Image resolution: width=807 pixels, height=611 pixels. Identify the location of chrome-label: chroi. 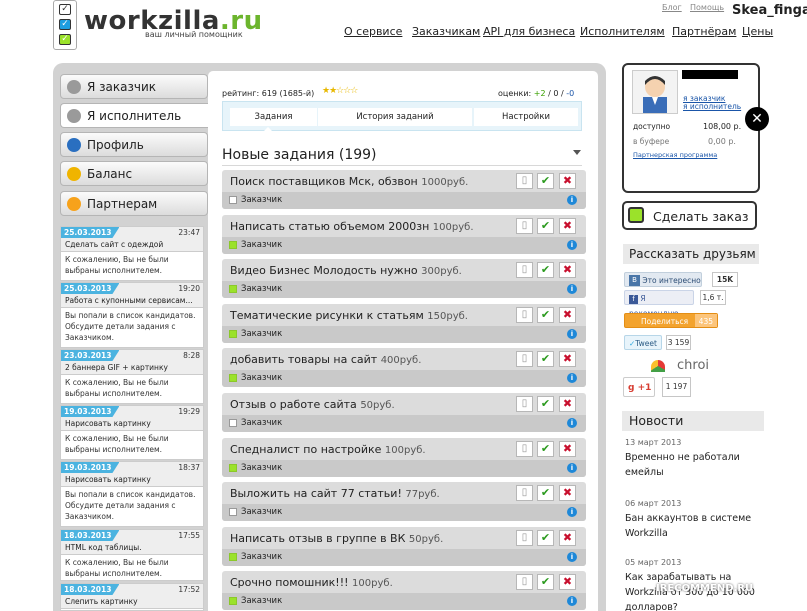
(693, 365).